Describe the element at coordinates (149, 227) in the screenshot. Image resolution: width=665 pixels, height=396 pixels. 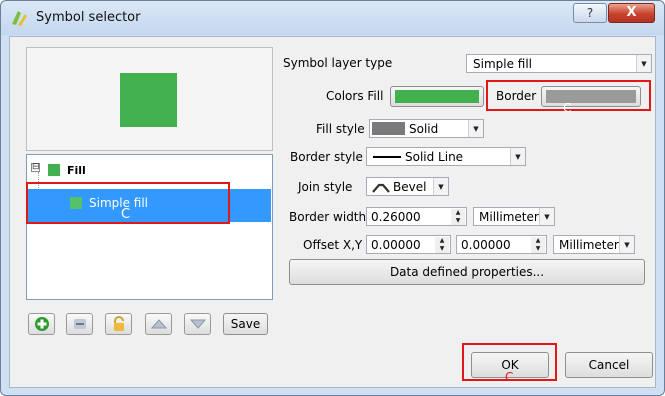
I see `layer-tree` at that location.